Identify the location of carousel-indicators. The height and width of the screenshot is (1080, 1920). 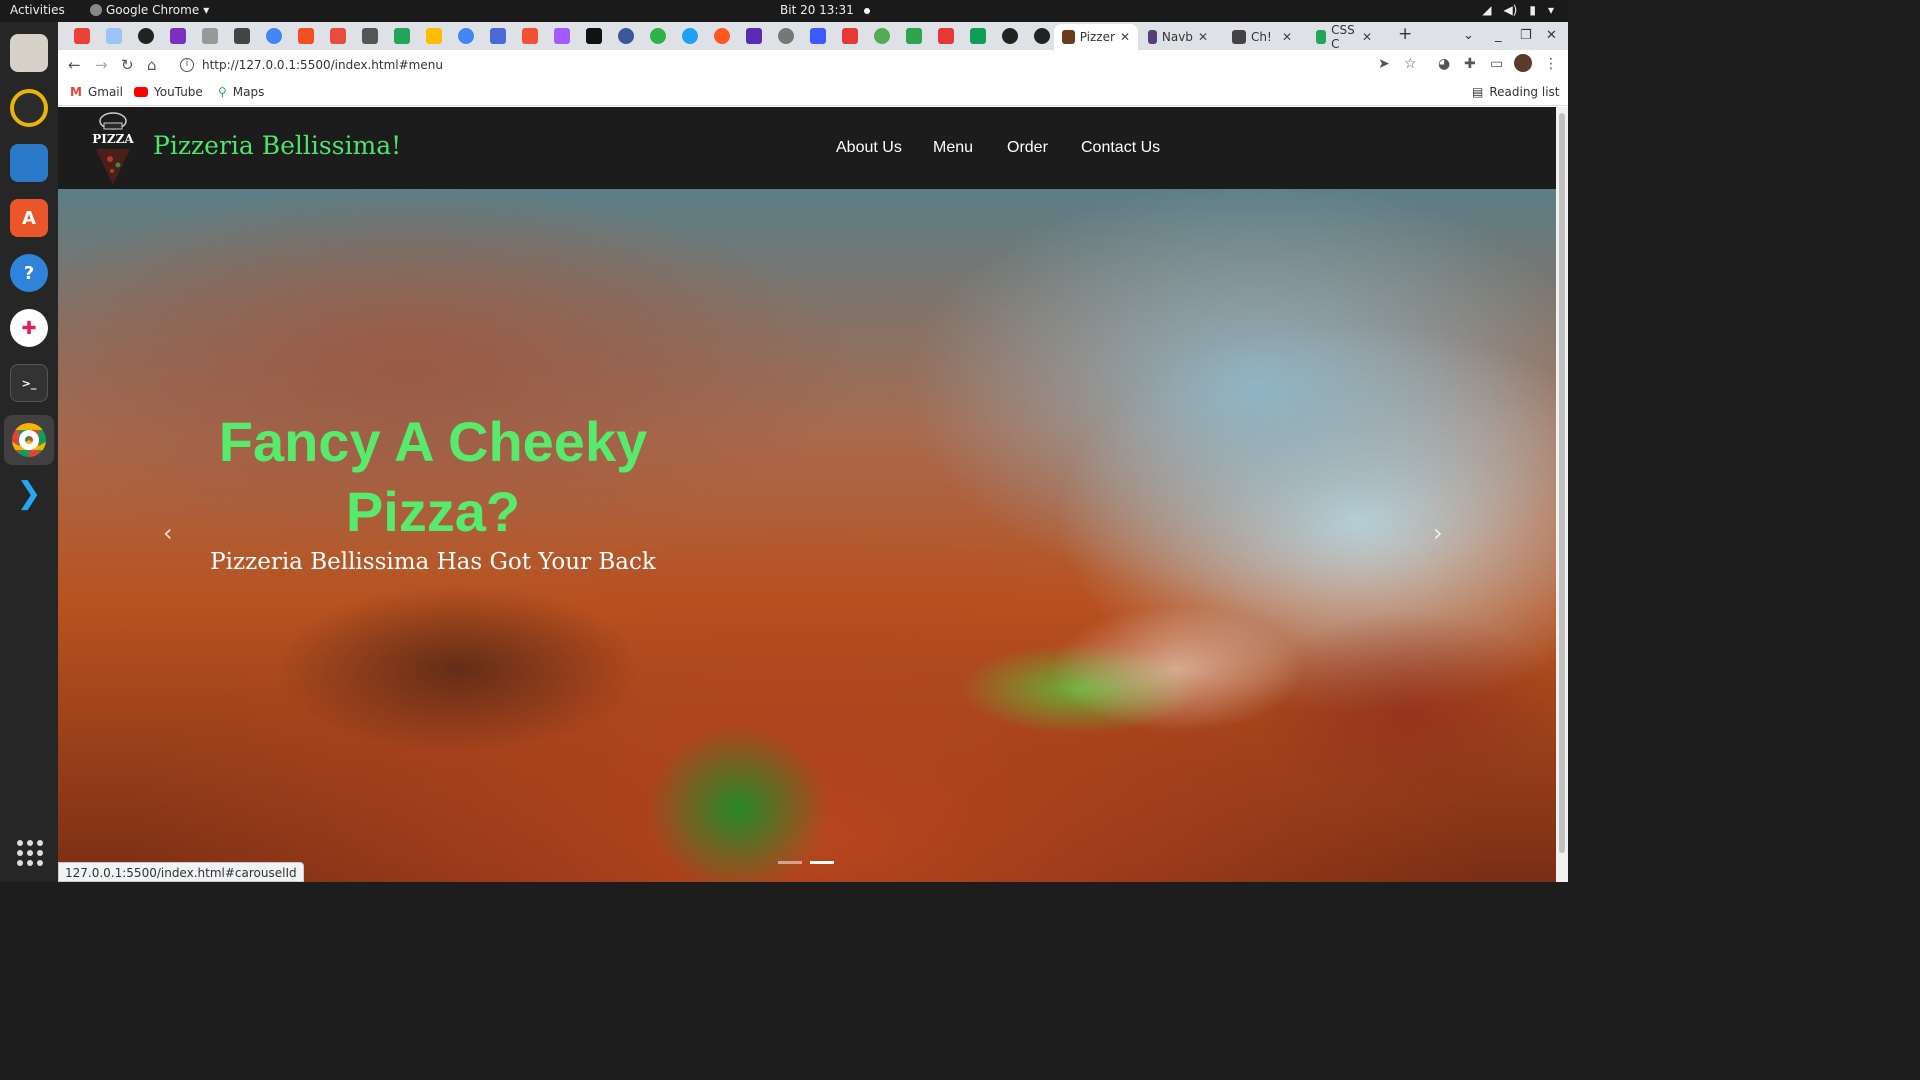
(806, 862).